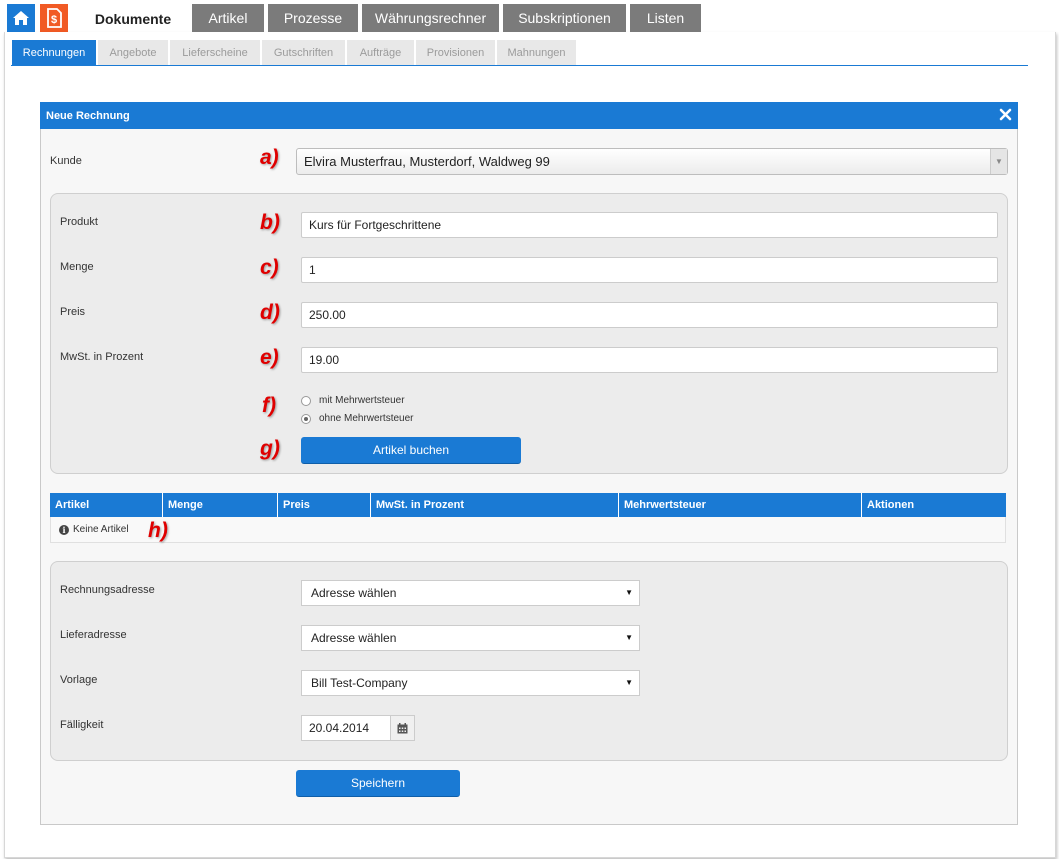 Image resolution: width=1059 pixels, height=859 pixels. What do you see at coordinates (133, 52) in the screenshot?
I see `subtab-angebote: Angebote` at bounding box center [133, 52].